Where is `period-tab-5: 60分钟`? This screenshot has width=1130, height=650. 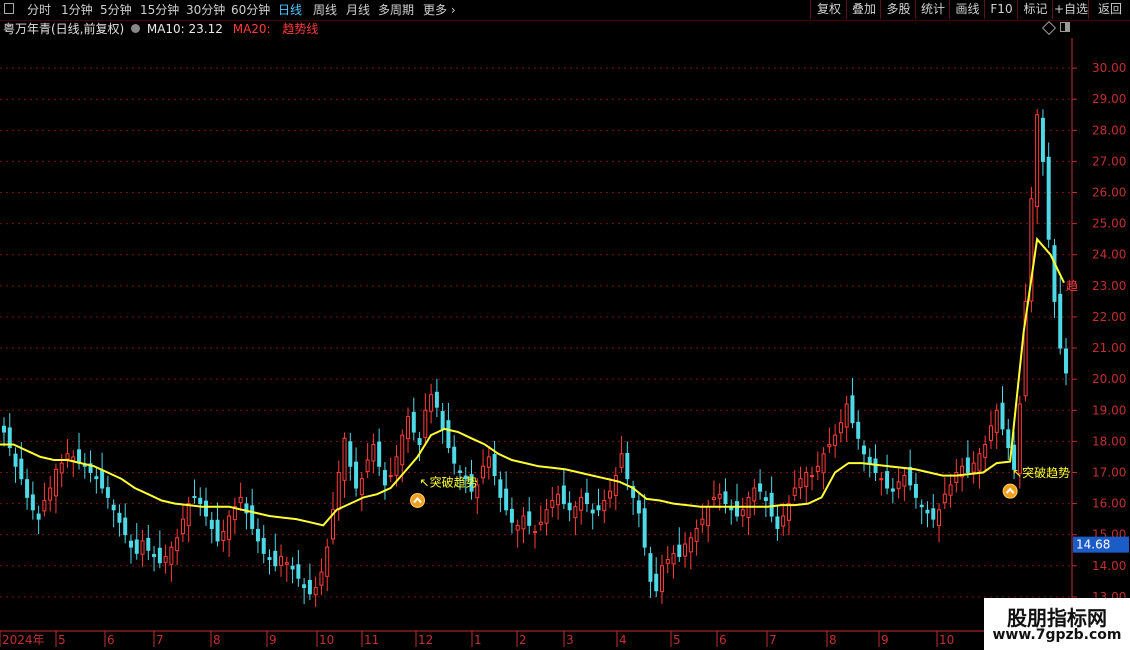 period-tab-5: 60分钟 is located at coordinates (250, 10).